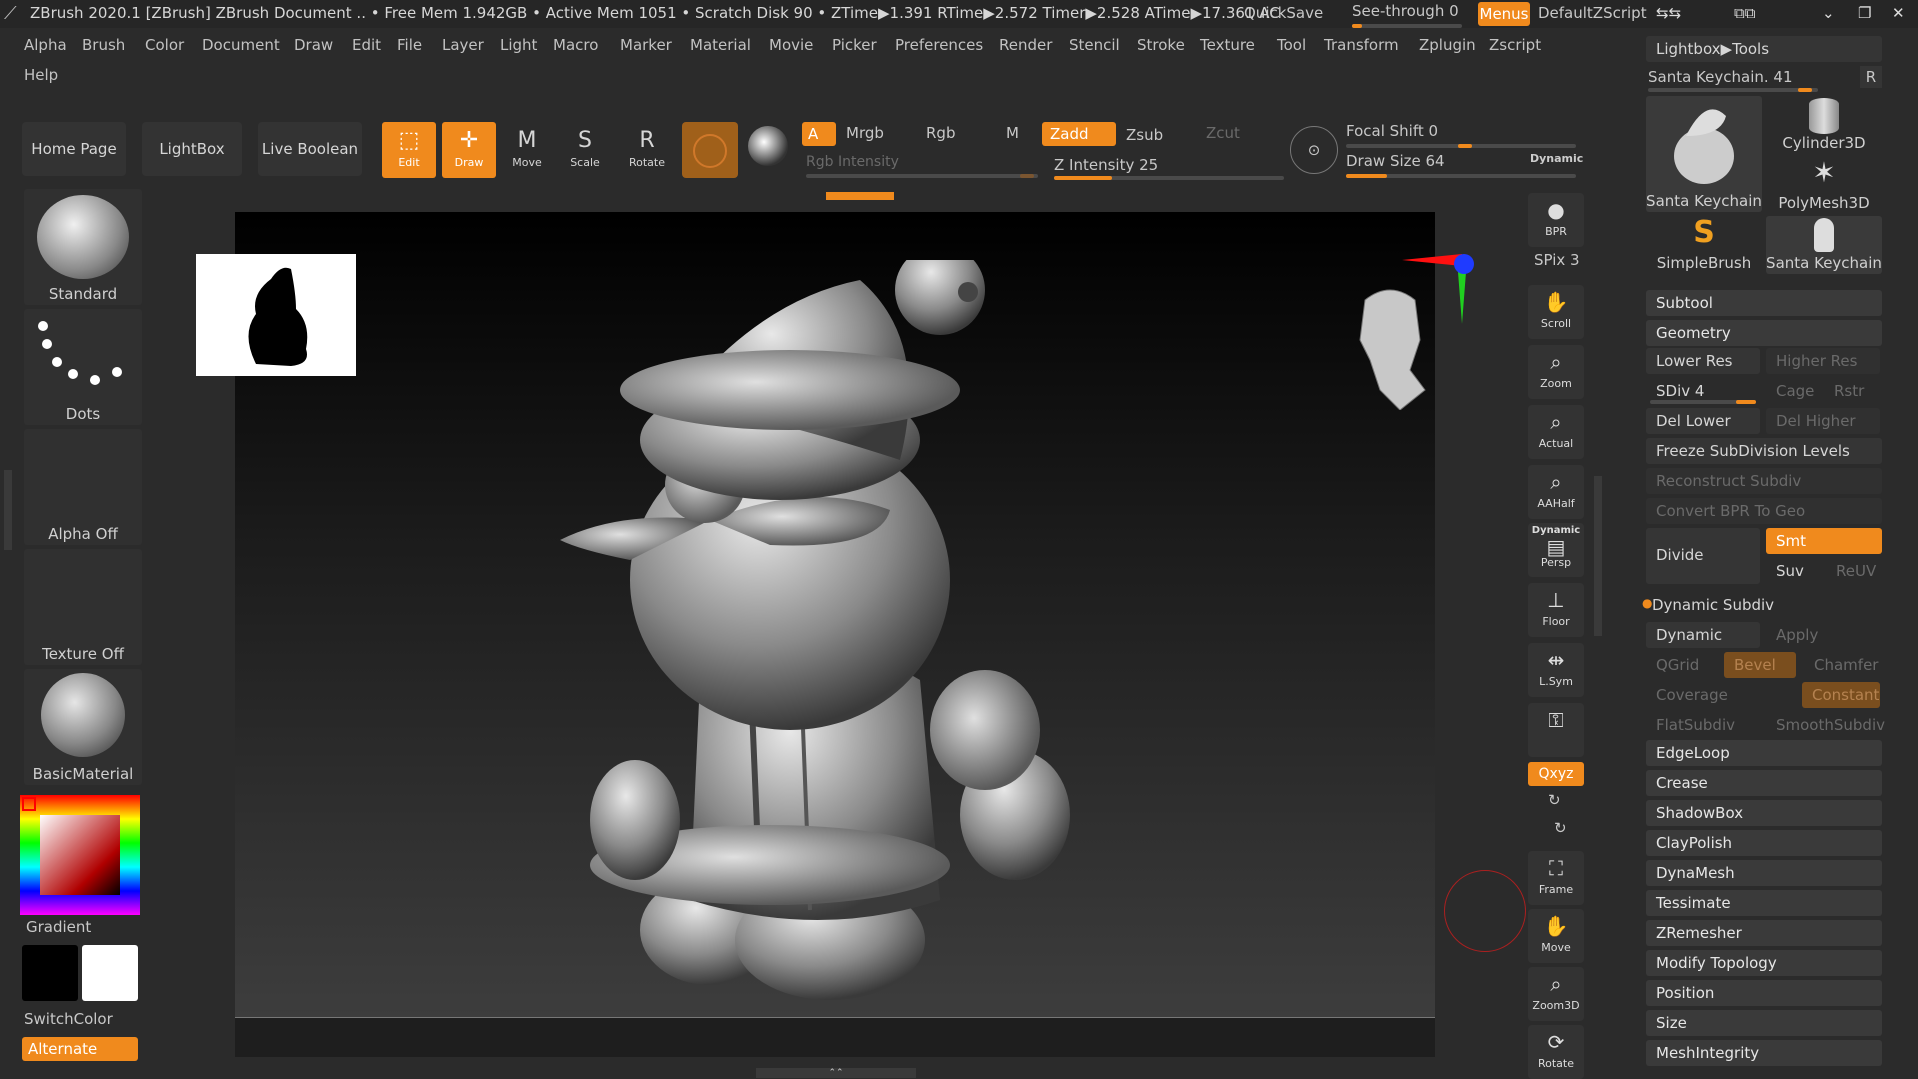 This screenshot has height=1079, width=1918. I want to click on switch-color-button: SwitchColor, so click(68, 1019).